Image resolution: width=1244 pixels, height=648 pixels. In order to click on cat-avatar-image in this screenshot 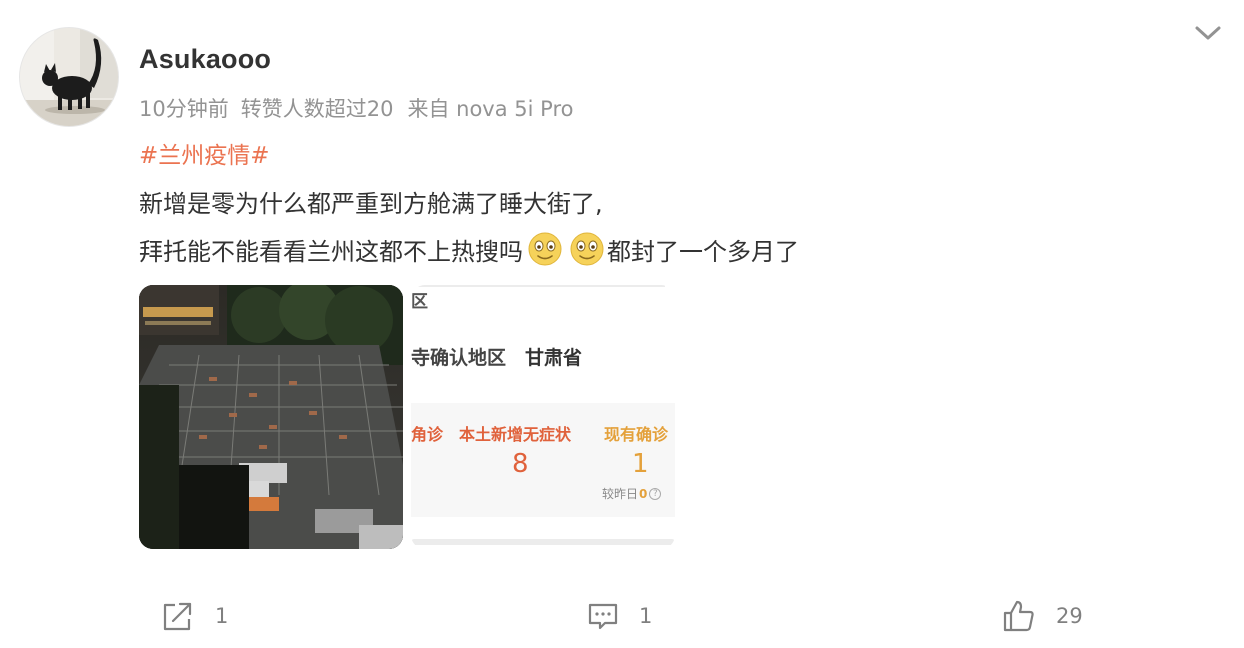, I will do `click(69, 77)`.